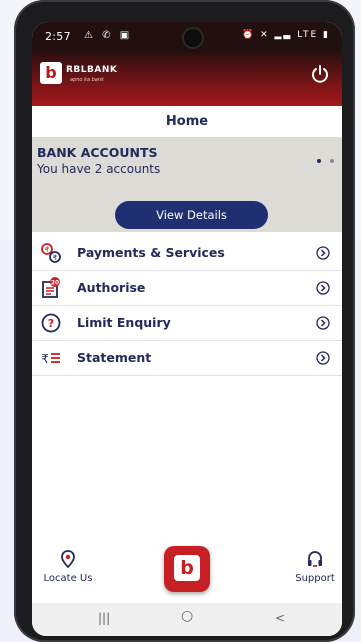  I want to click on status-bar: 2:57 ⚠ ✆ ▣ ⏰ ✕ ▂▃ LTE ▮, so click(187, 37).